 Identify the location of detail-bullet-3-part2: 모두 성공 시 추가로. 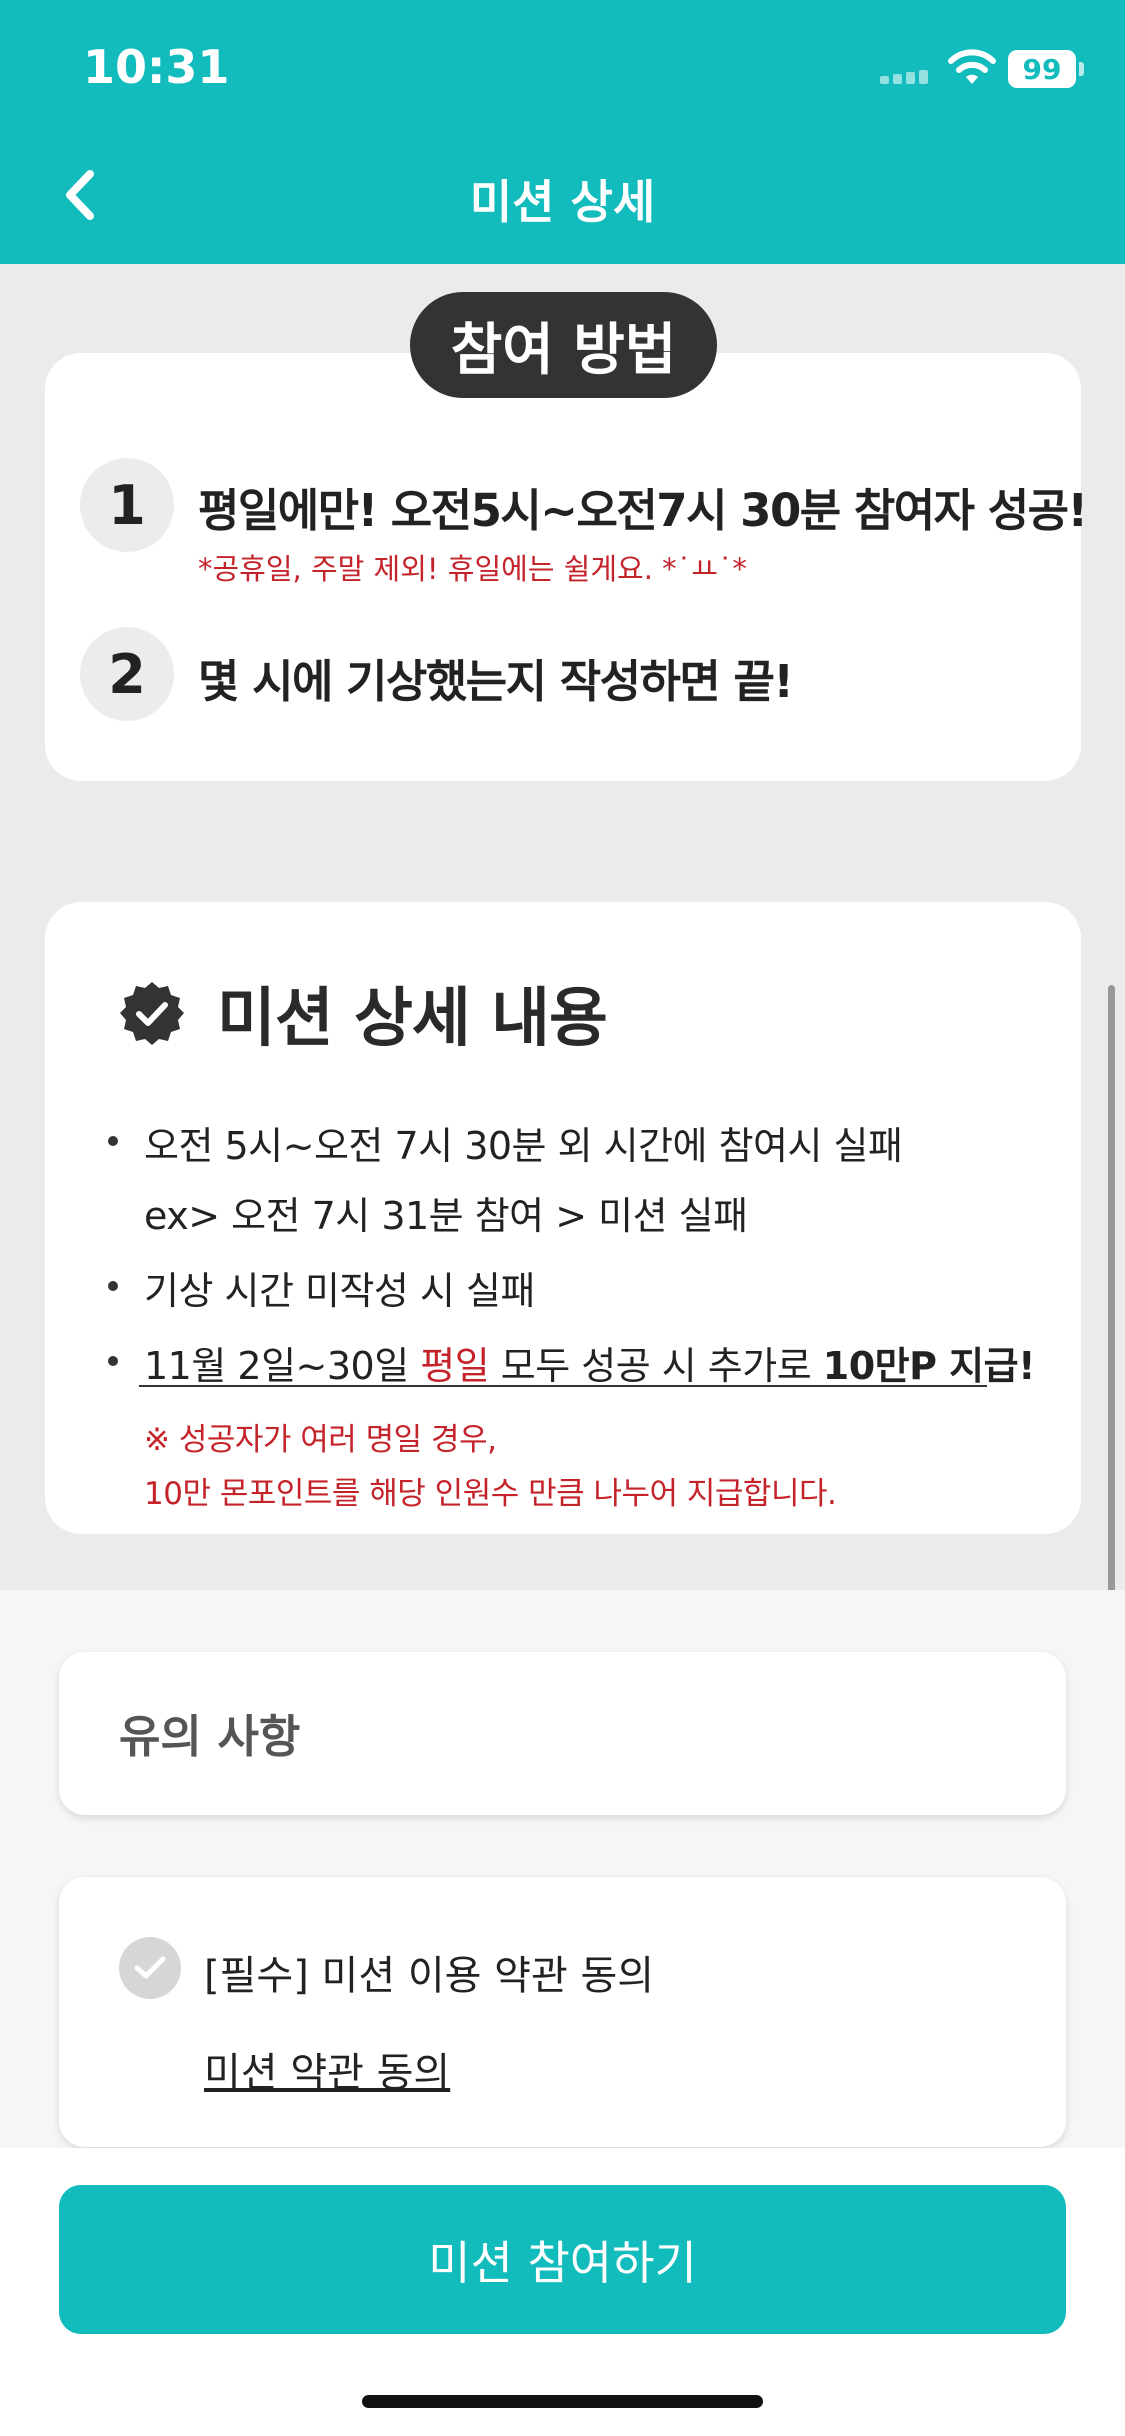
(656, 1366).